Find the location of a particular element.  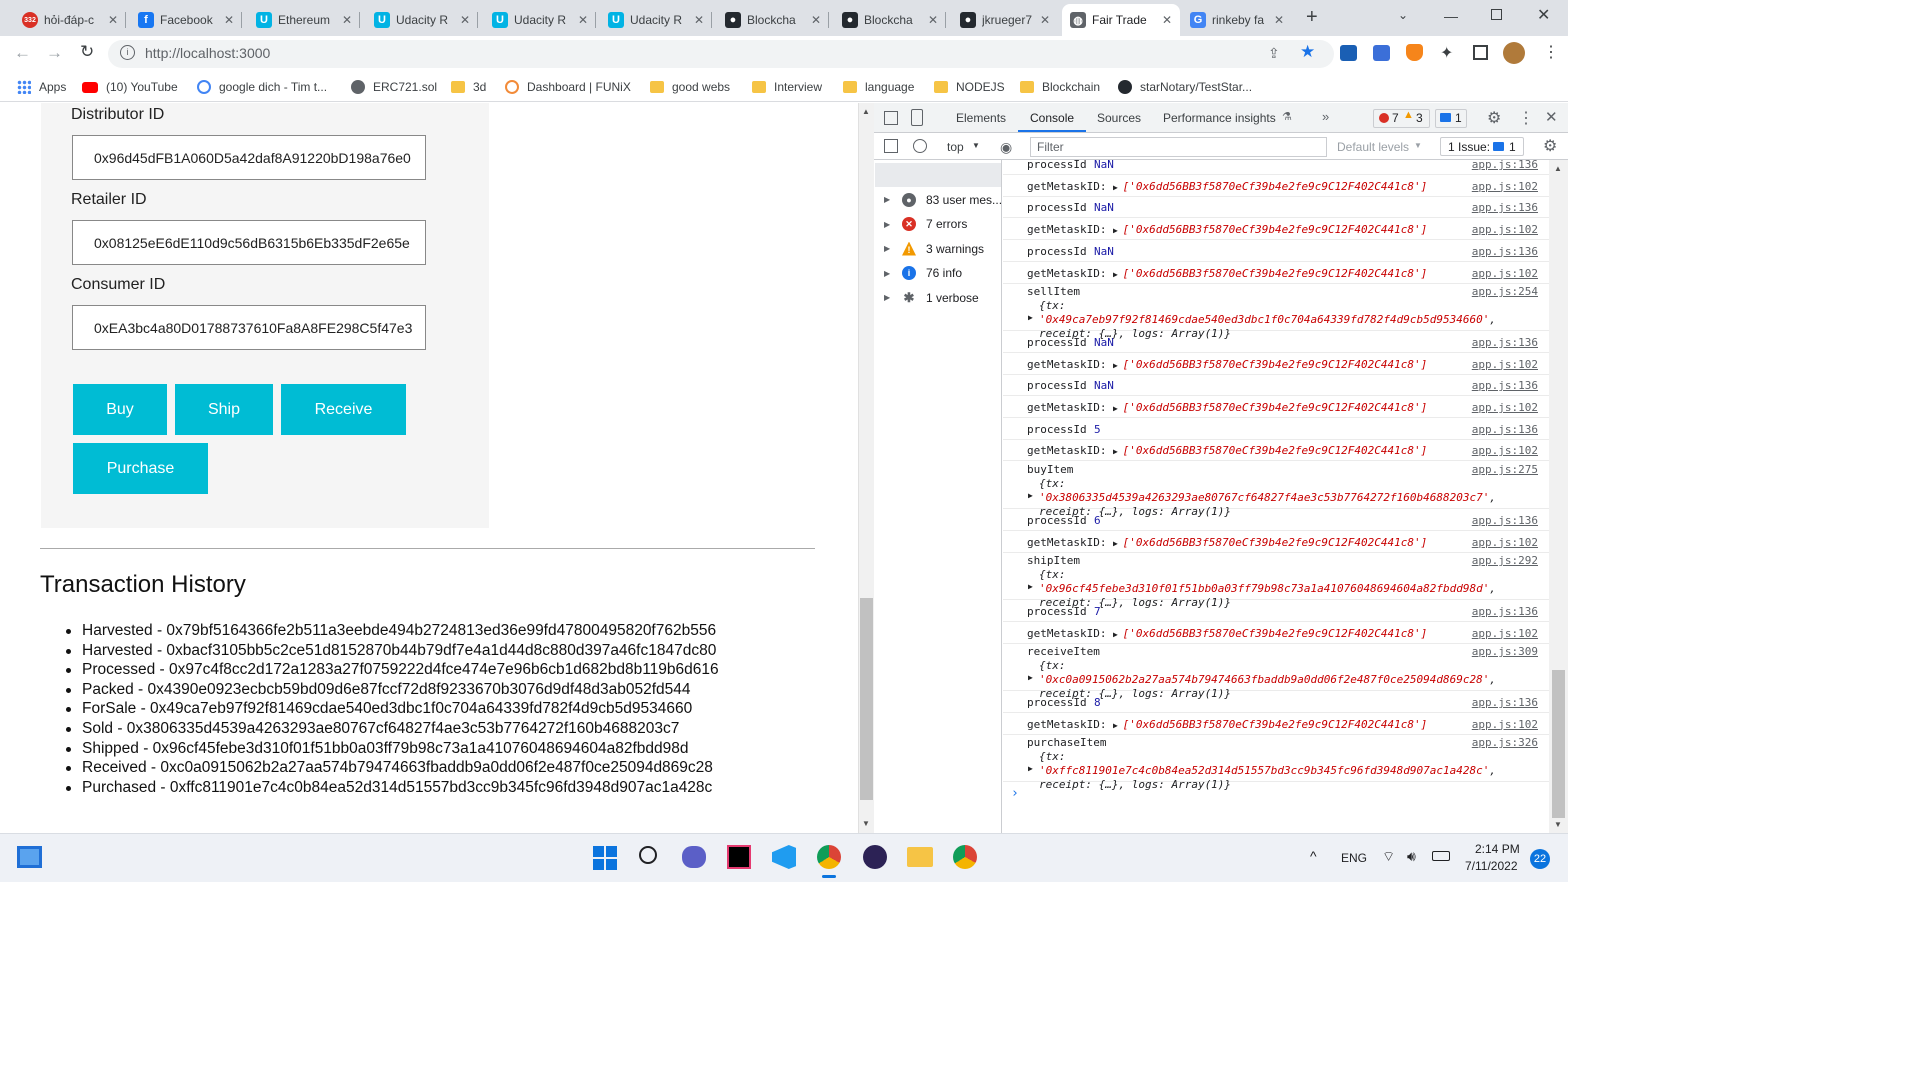

chrome-icon is located at coordinates (829, 857).